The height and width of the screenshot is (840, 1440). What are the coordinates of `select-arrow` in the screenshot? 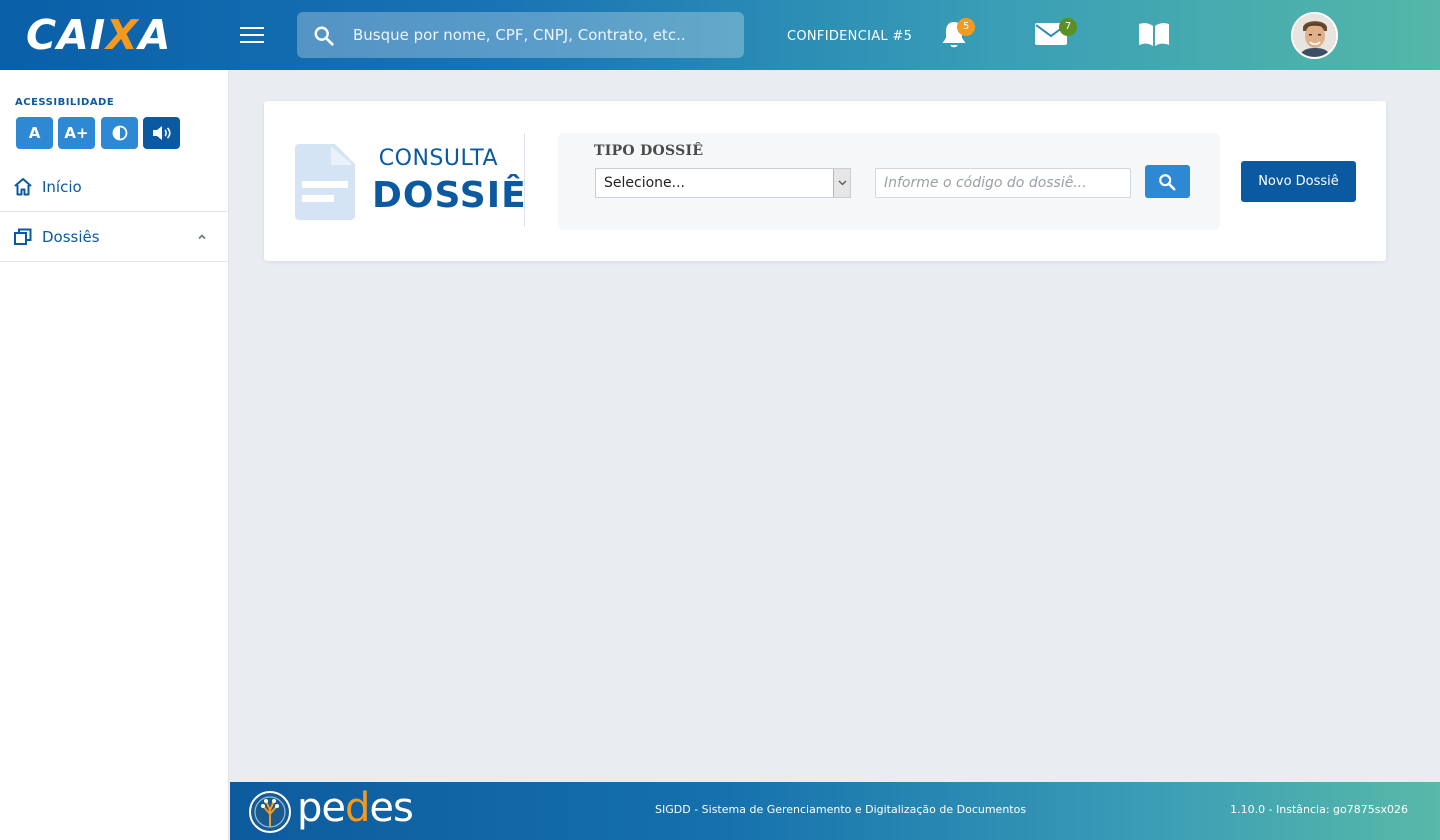 It's located at (841, 183).